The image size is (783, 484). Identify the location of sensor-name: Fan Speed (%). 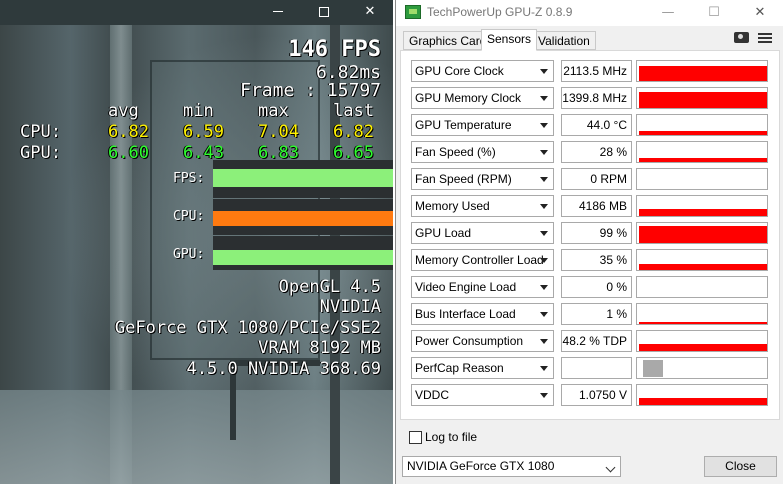
(455, 152).